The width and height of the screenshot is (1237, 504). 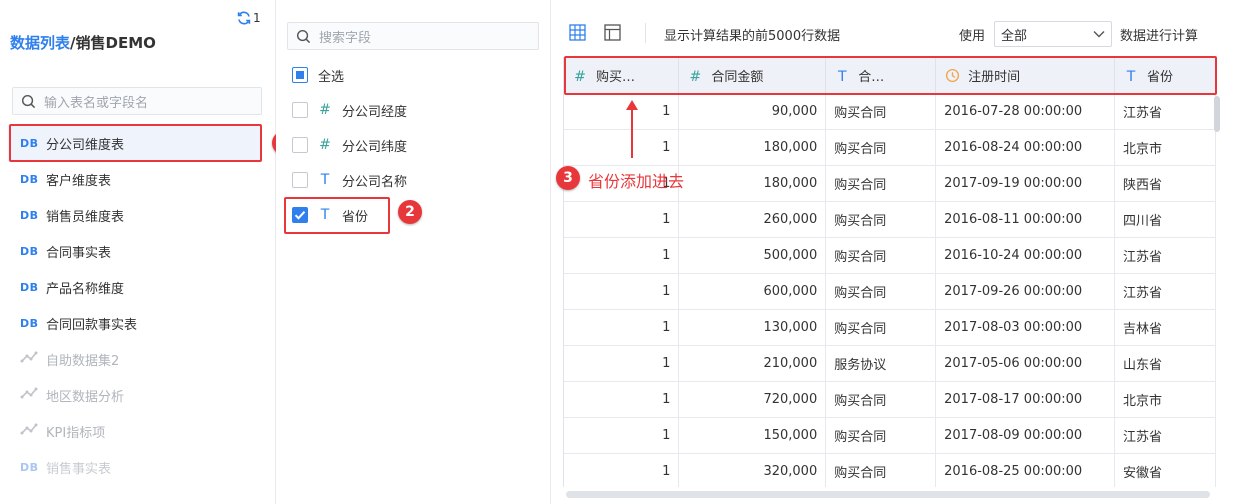 What do you see at coordinates (1165, 219) in the screenshot?
I see `cell-province: 四川省` at bounding box center [1165, 219].